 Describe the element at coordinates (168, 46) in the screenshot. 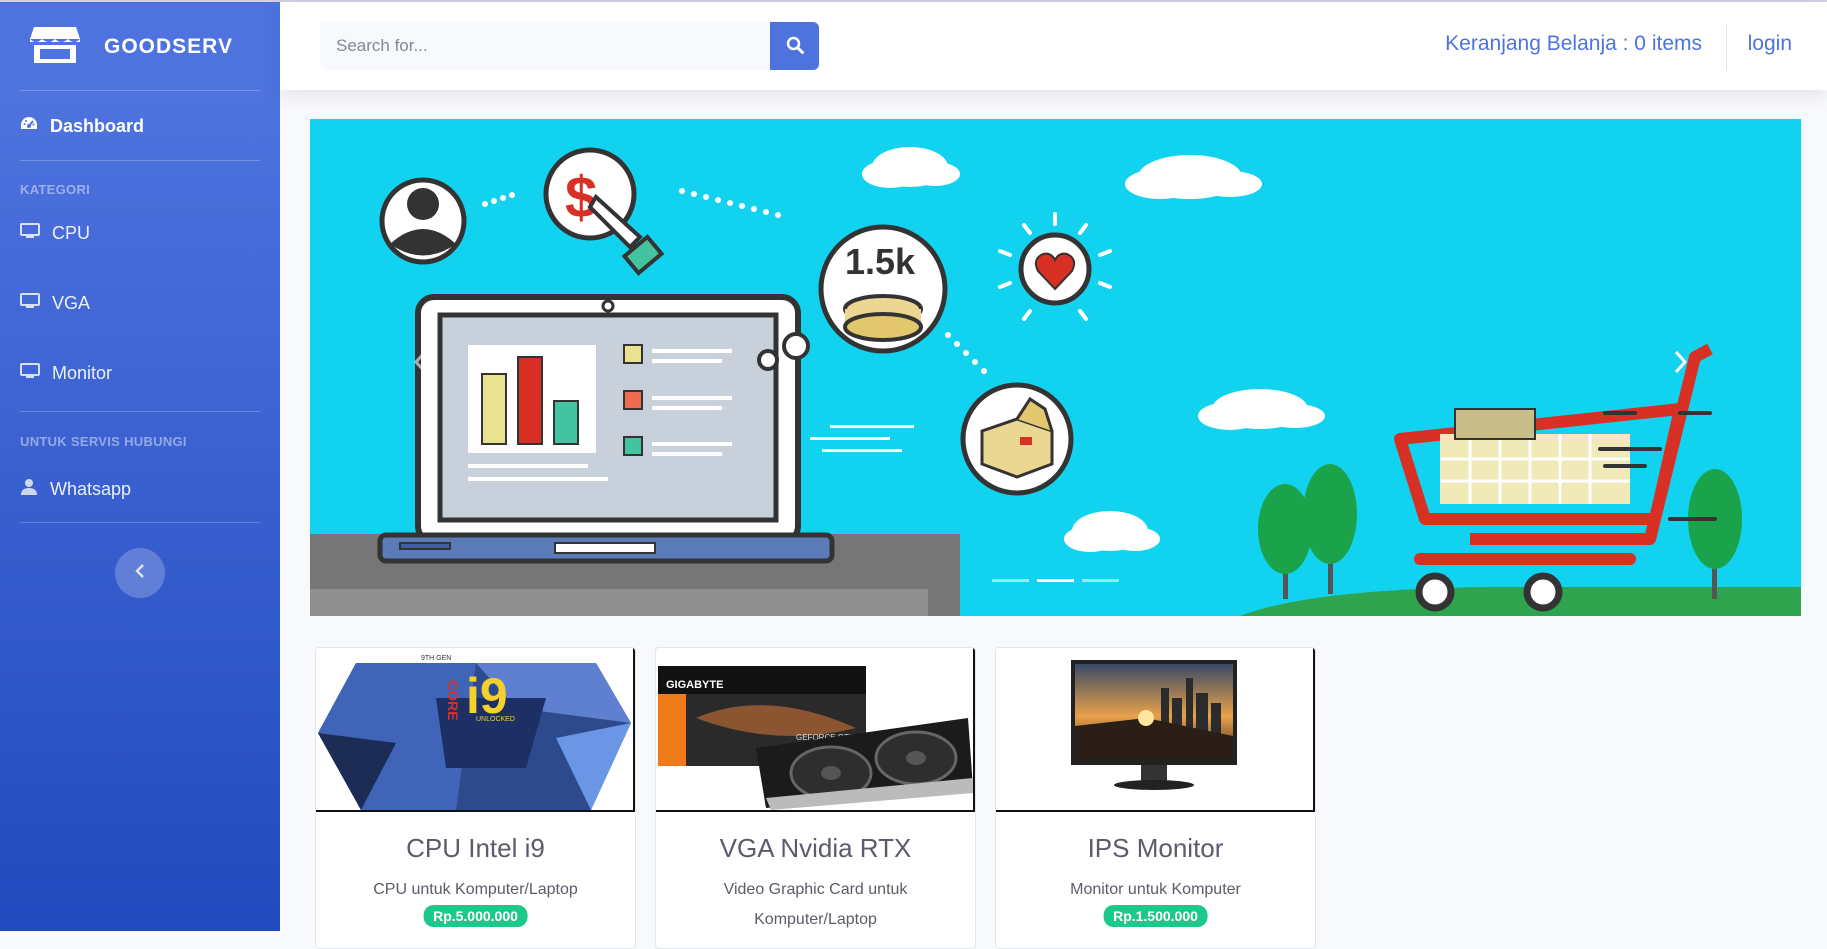

I see `brand-name: GOODSERV` at that location.